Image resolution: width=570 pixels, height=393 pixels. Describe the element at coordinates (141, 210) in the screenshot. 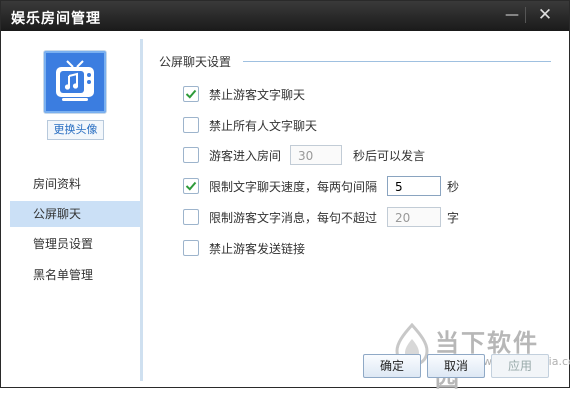

I see `sidebar-divider` at that location.